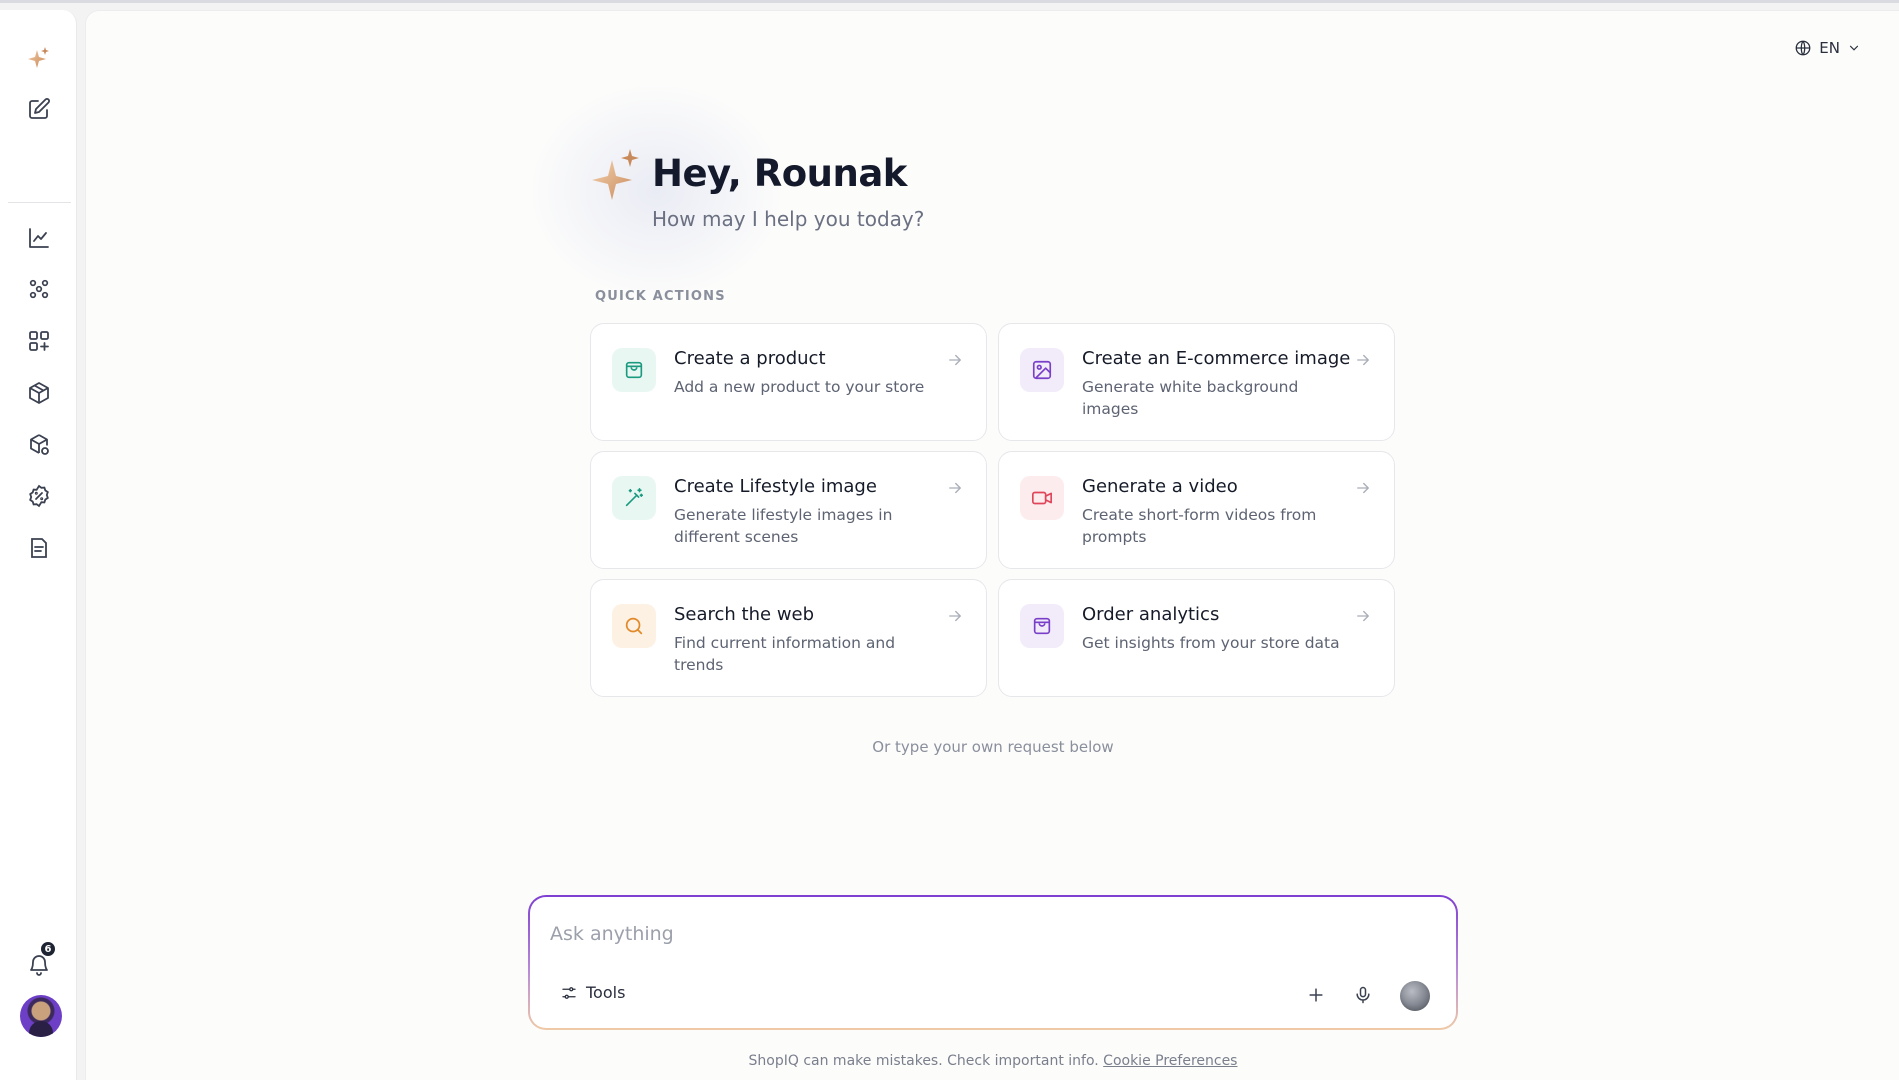 Image resolution: width=1899 pixels, height=1080 pixels. What do you see at coordinates (1415, 996) in the screenshot?
I see `voice-mode-orb` at bounding box center [1415, 996].